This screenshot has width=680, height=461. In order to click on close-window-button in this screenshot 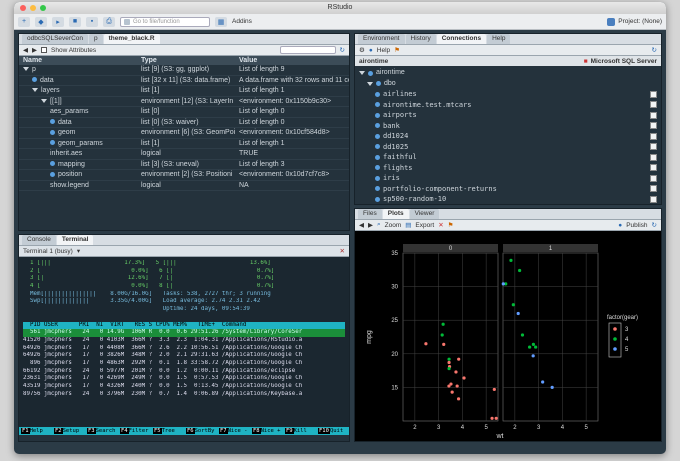, I will do `click(23, 8)`.